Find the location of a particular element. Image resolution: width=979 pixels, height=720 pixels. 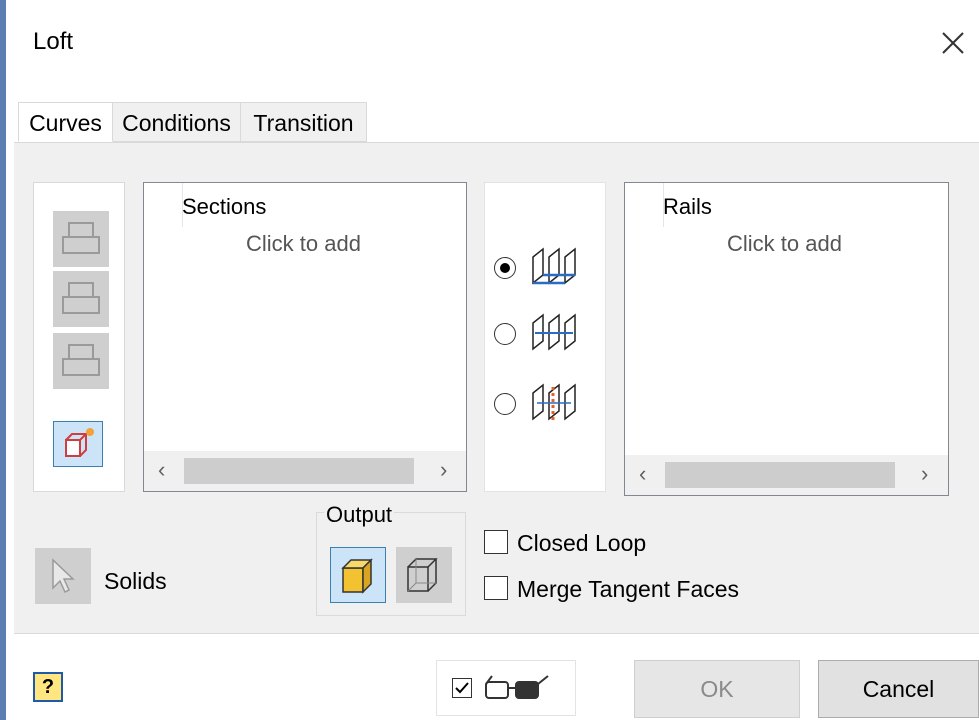

surface-output-icon is located at coordinates (422, 575).